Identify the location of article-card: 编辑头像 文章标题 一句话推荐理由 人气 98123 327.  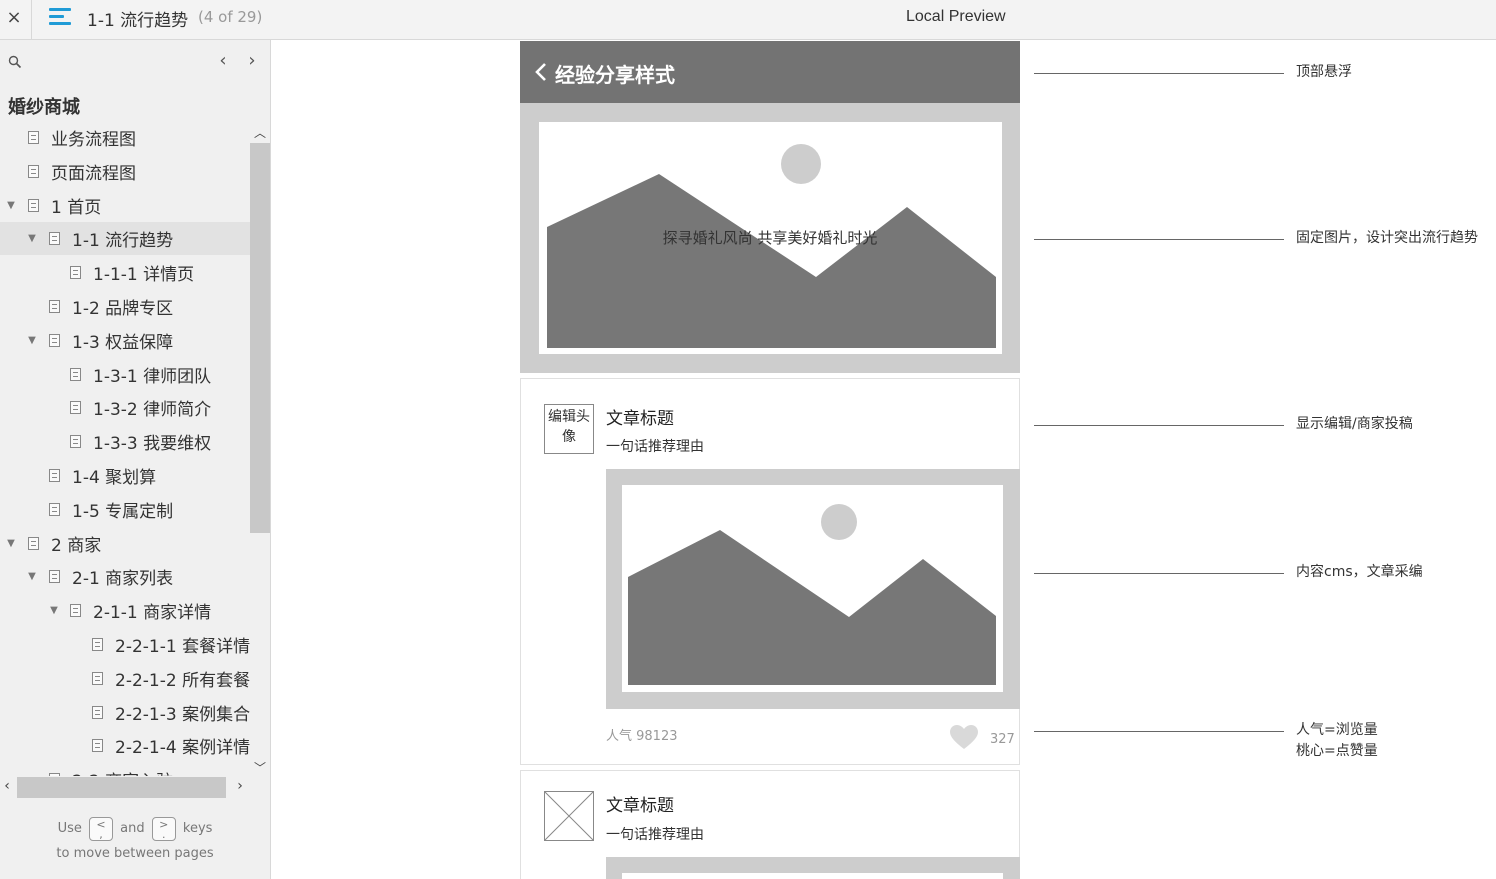
(770, 571).